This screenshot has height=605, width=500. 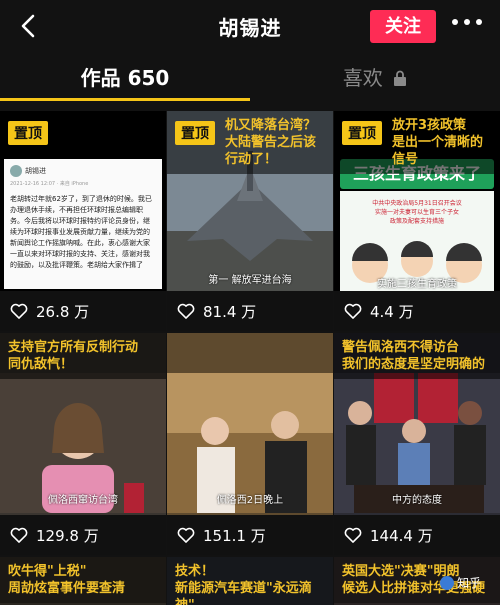 What do you see at coordinates (250, 221) in the screenshot?
I see `video-tile: 置顶 机又降落台湾？ 大陆警告之后该行动了！ 第一 解放军进台海 81.4 万` at bounding box center [250, 221].